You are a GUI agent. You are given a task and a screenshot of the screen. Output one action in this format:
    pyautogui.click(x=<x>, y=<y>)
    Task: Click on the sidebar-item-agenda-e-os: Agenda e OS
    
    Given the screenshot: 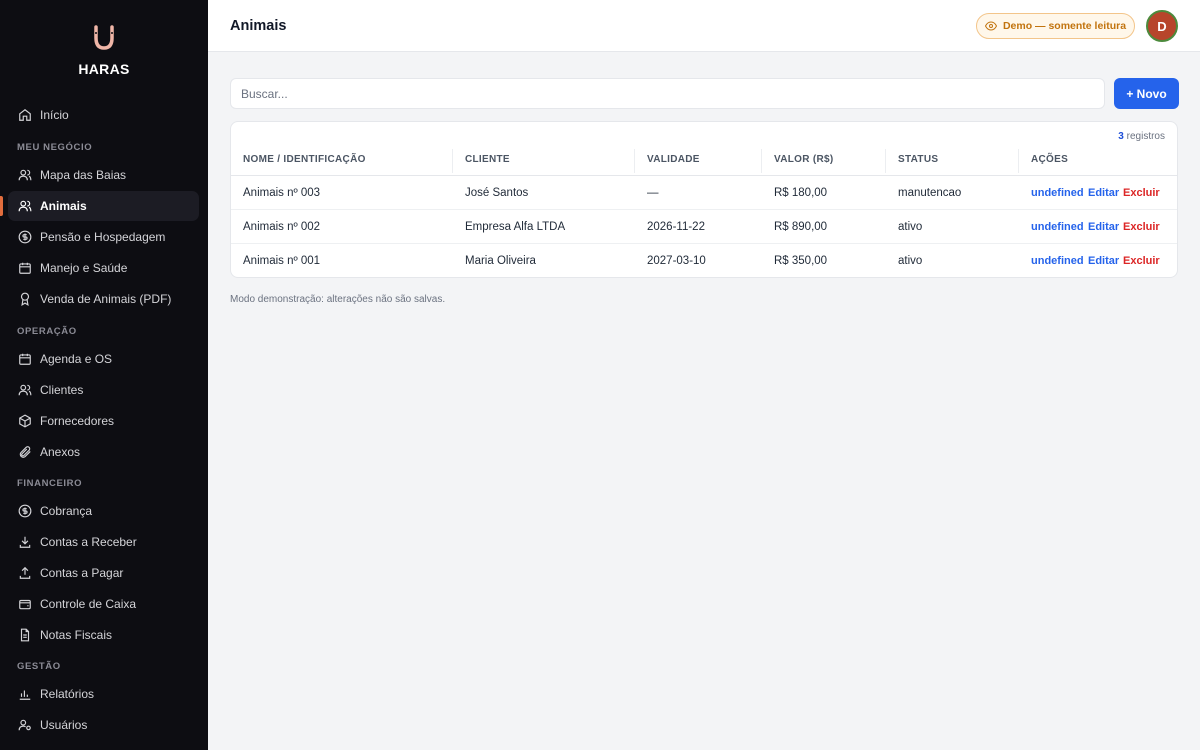 What is the action you would take?
    pyautogui.click(x=103, y=359)
    